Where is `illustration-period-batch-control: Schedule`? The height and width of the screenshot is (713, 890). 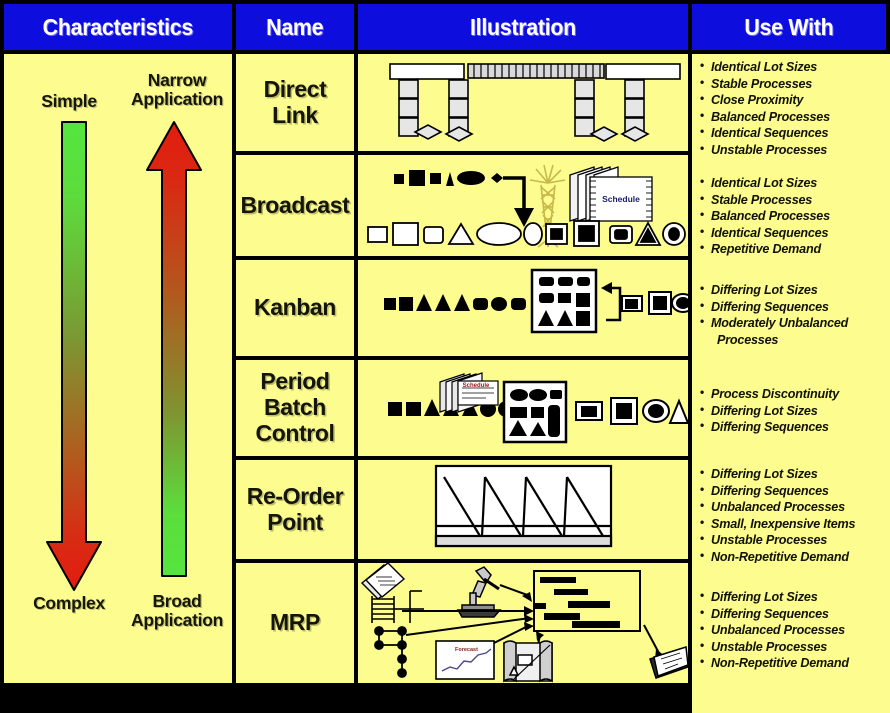 illustration-period-batch-control: Schedule is located at coordinates (523, 408).